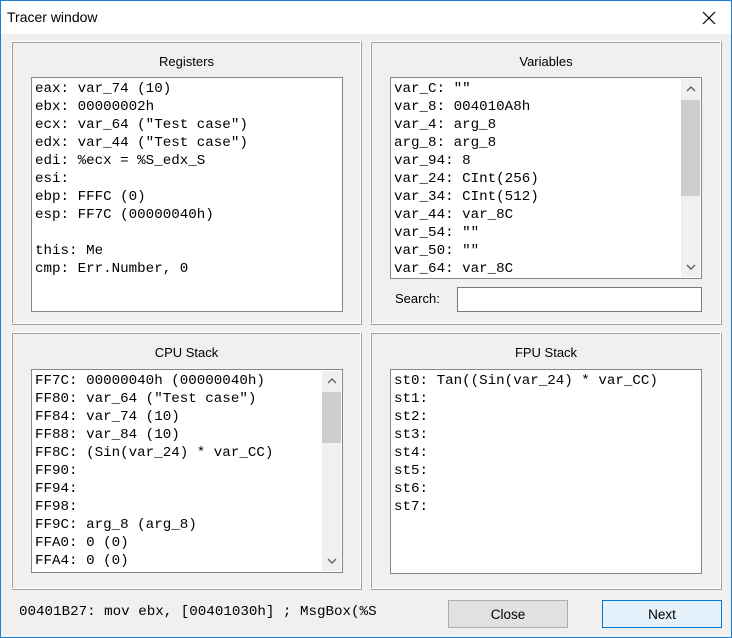  Describe the element at coordinates (116, 525) in the screenshot. I see `cpu-stack-line: FF9C: arg_8 (arg_8)` at that location.